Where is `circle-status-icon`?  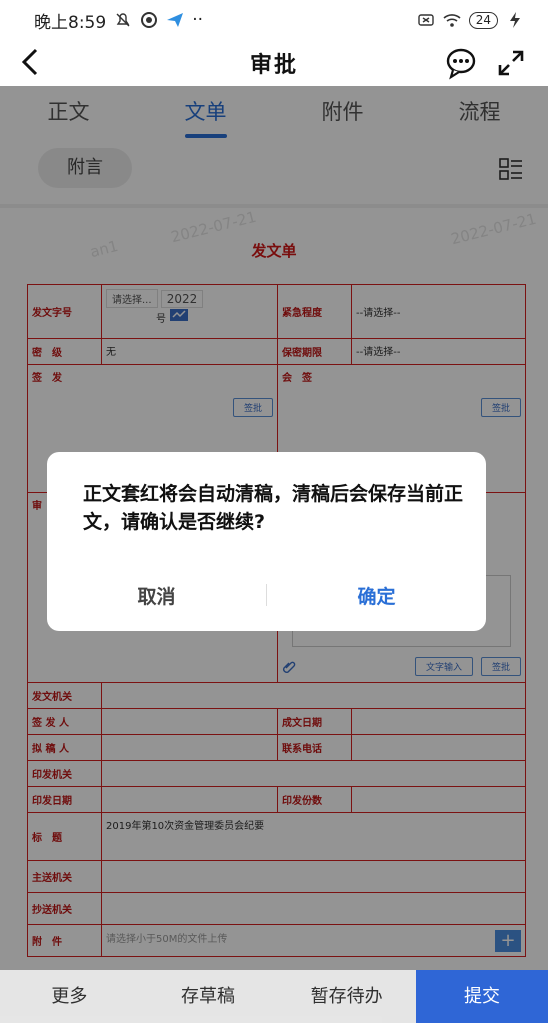
circle-status-icon is located at coordinates (149, 20).